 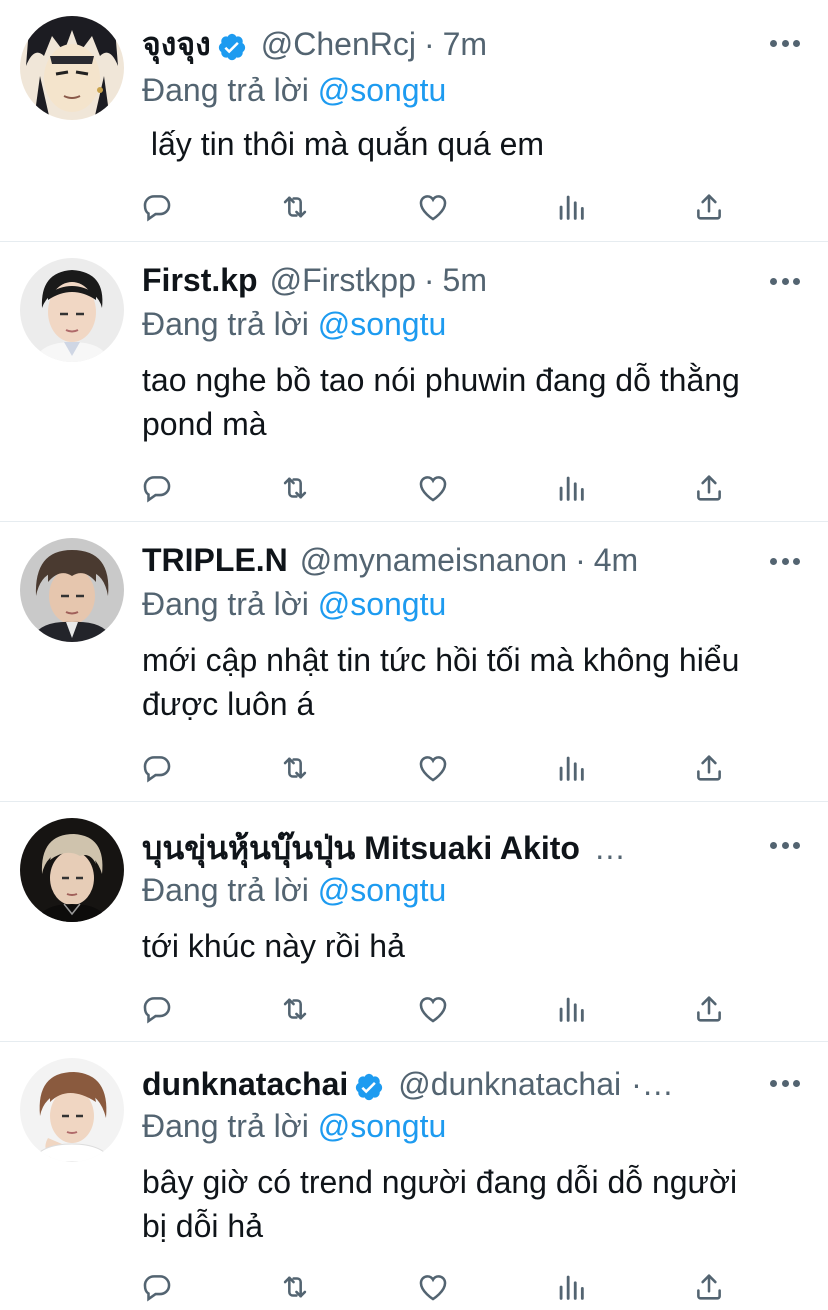 I want to click on display-name: First.kp, so click(x=200, y=280).